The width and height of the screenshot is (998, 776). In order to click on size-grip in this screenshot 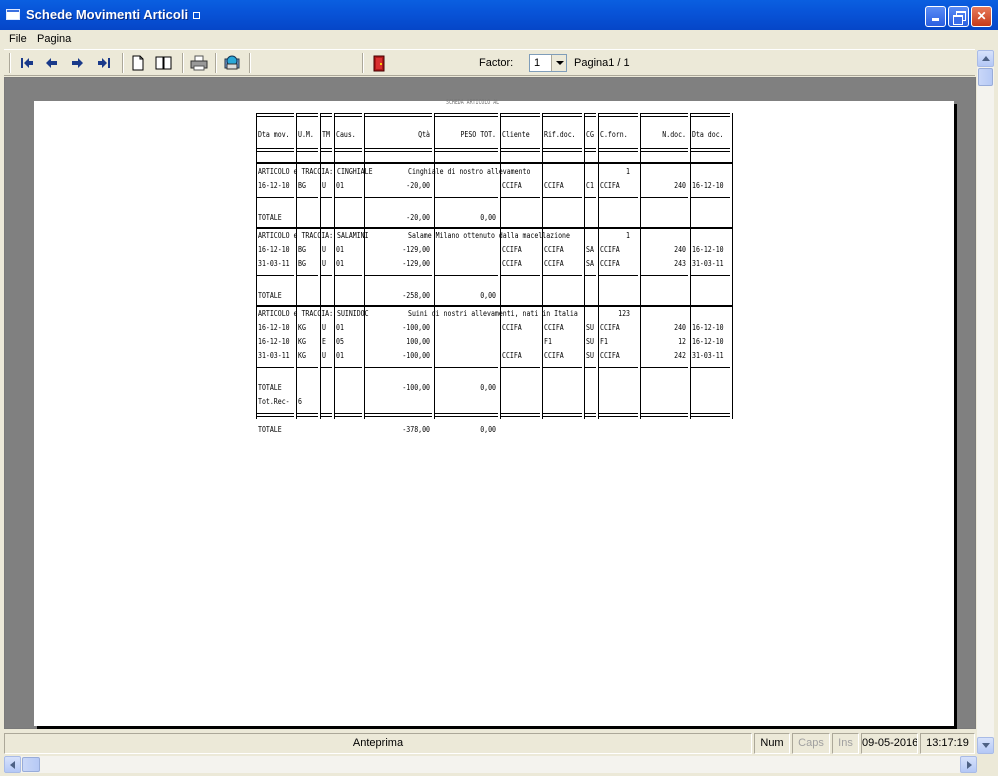, I will do `click(985, 764)`.